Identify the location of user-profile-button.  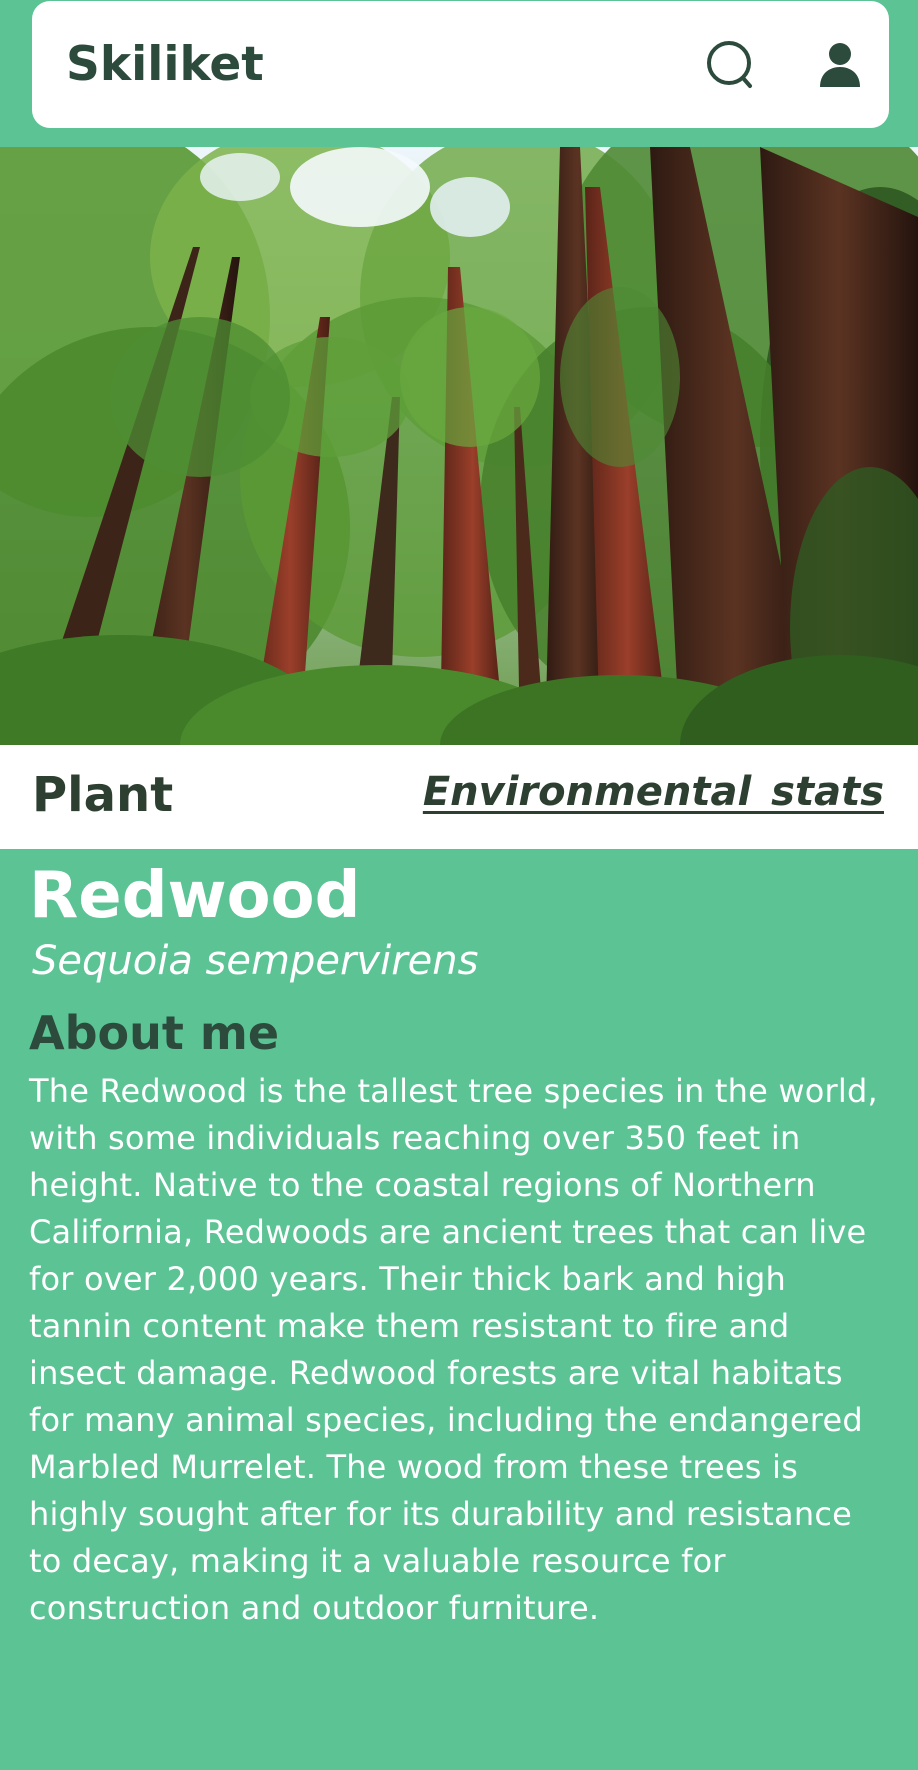
(840, 65).